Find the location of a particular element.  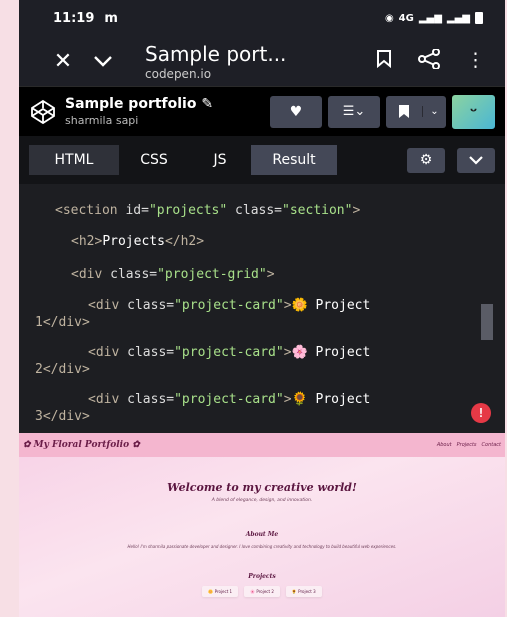

preview-projects-title: Projects is located at coordinates (262, 576).